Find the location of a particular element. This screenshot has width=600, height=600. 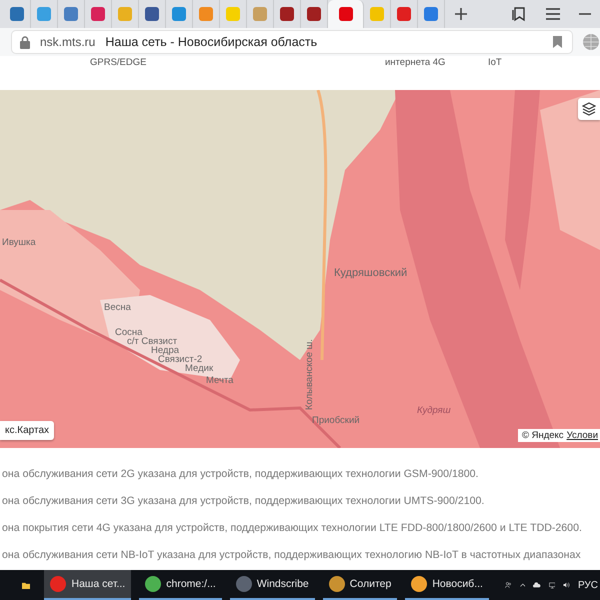

bookmark-icon is located at coordinates (557, 42).